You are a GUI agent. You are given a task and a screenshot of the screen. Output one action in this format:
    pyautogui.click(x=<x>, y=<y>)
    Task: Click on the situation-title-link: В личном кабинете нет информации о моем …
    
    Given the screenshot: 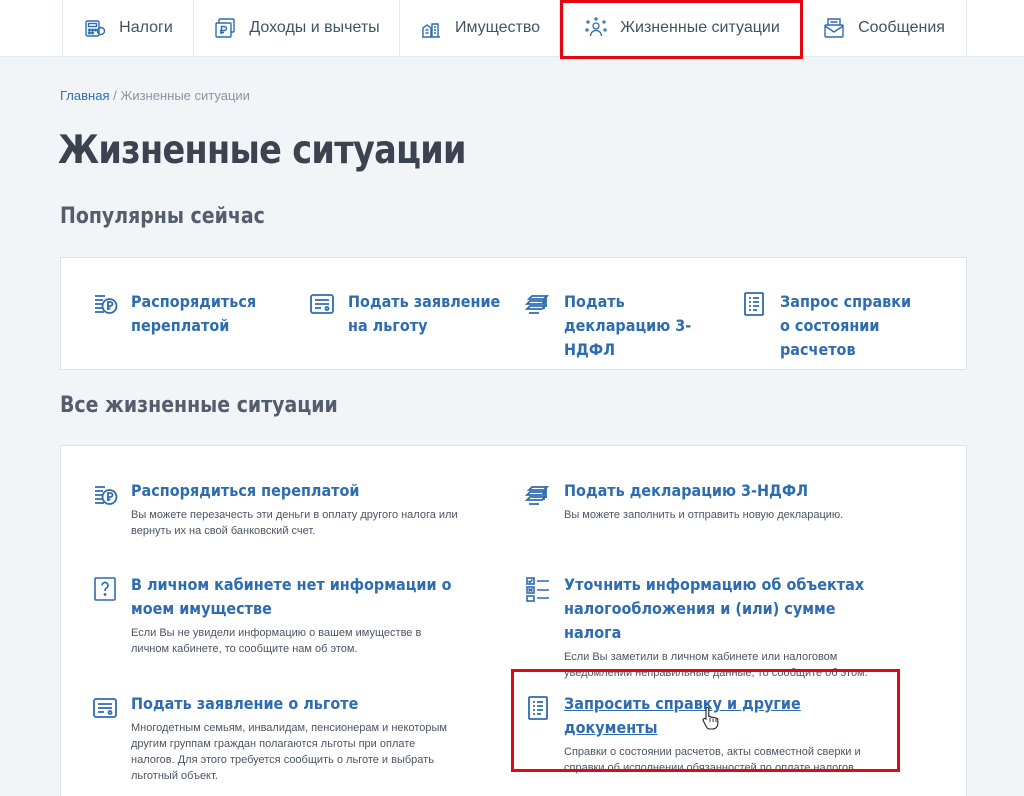 What is the action you would take?
    pyautogui.click(x=297, y=597)
    